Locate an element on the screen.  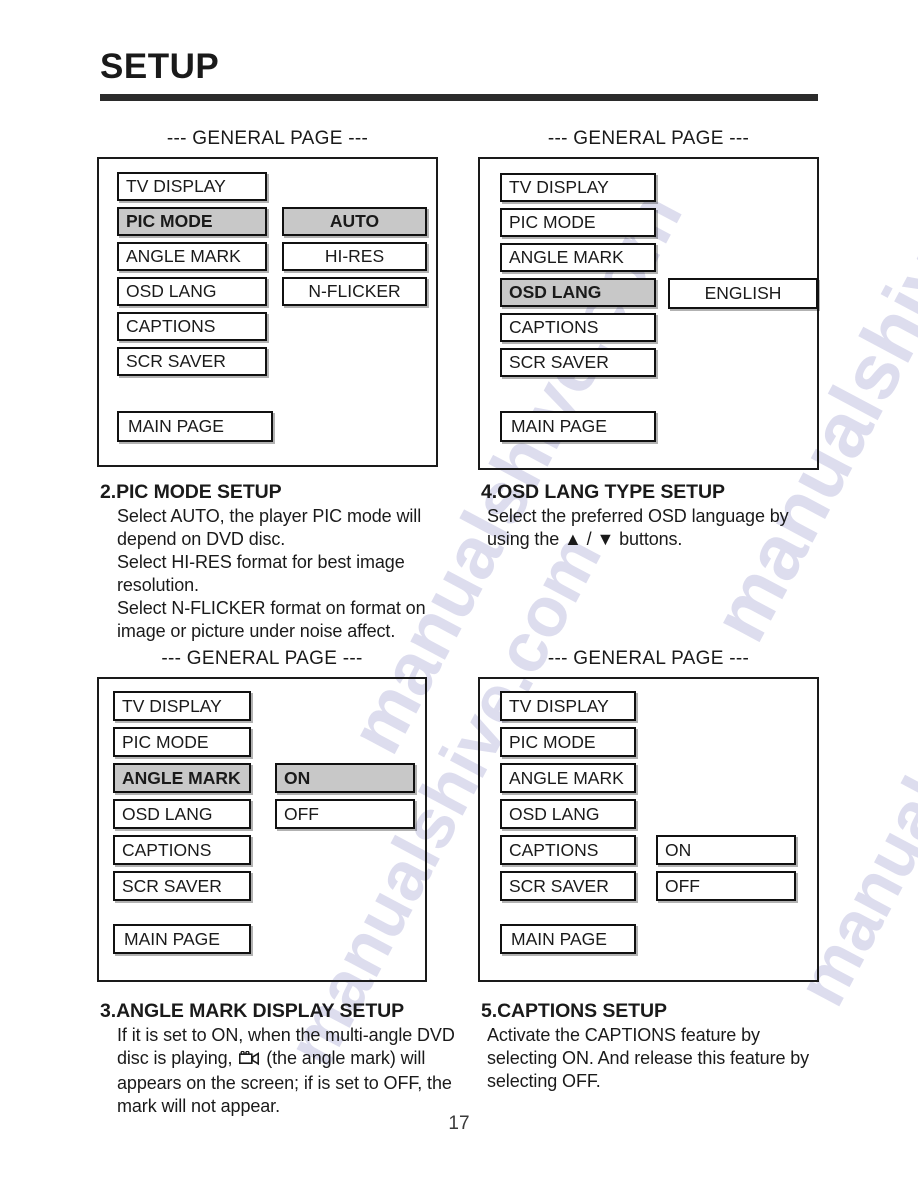
osd-option-list: AUTO HI-RES N-FLICKER is located at coordinates (354, 259).